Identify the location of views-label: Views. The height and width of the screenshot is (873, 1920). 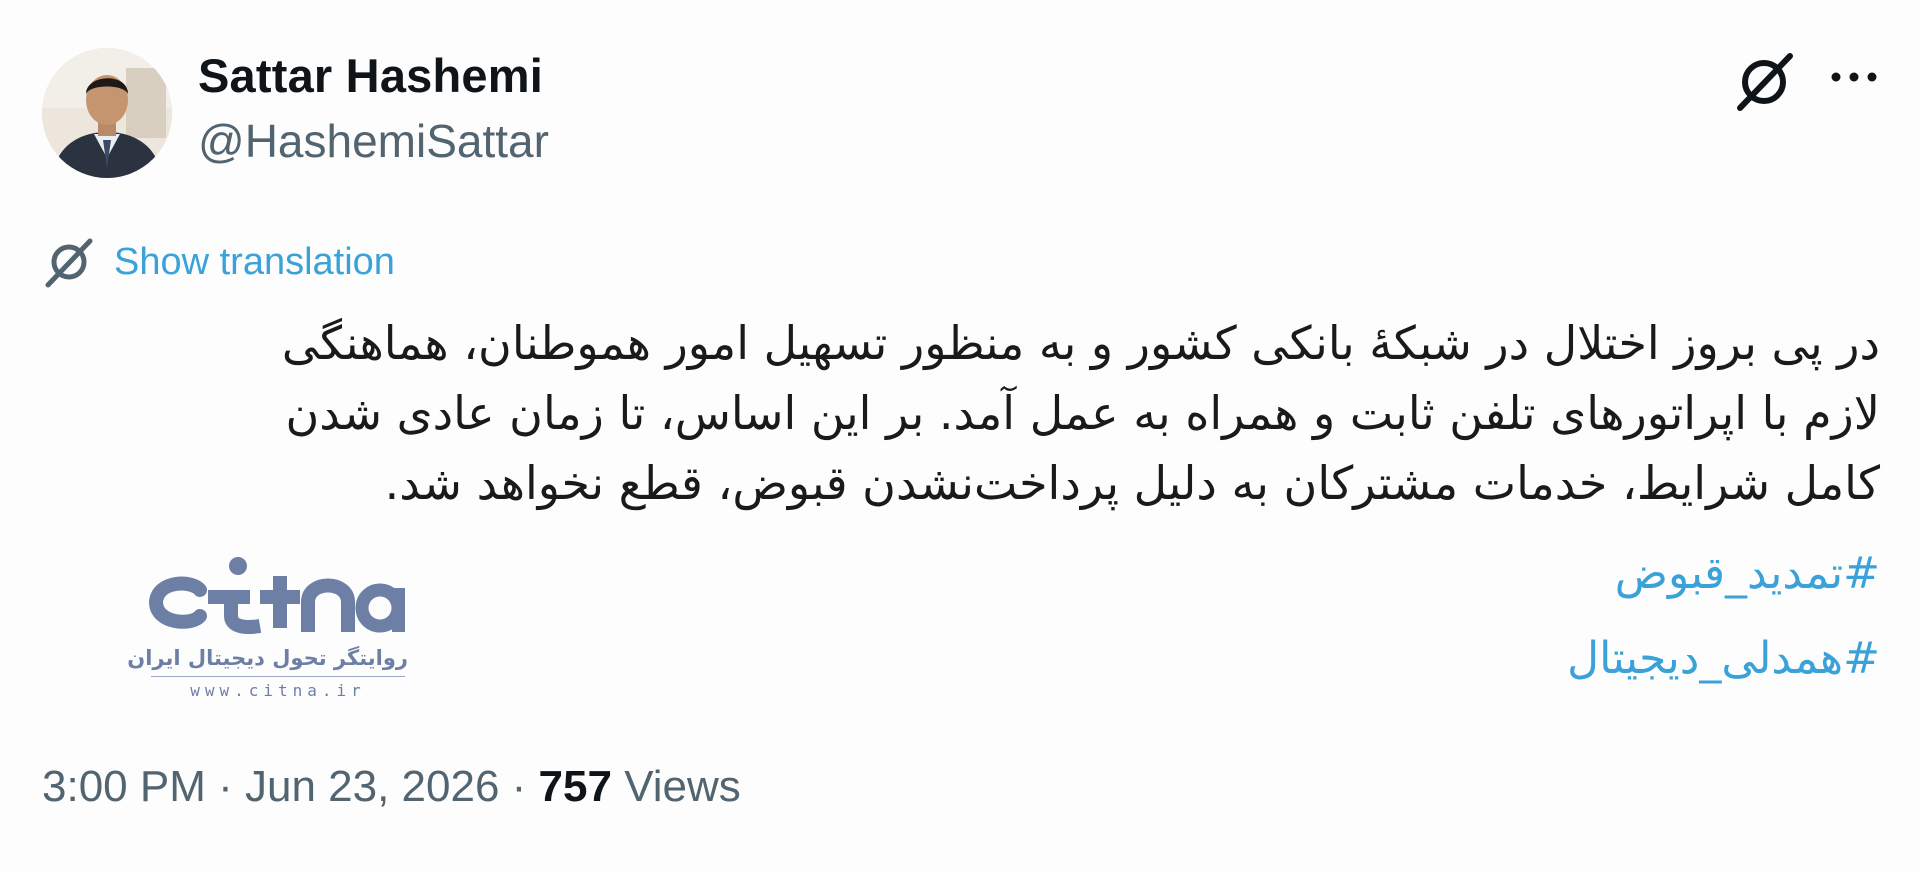
(682, 786).